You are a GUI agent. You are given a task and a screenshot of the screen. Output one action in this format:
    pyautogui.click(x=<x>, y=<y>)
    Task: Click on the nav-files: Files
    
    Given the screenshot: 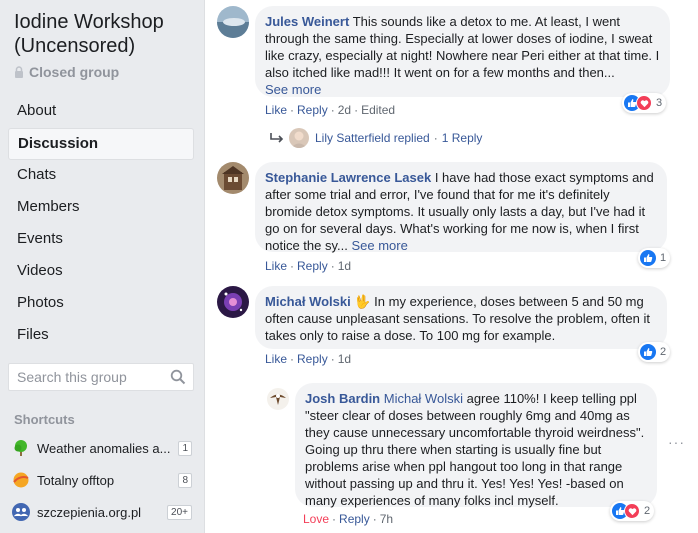 What is the action you would take?
    pyautogui.click(x=101, y=336)
    